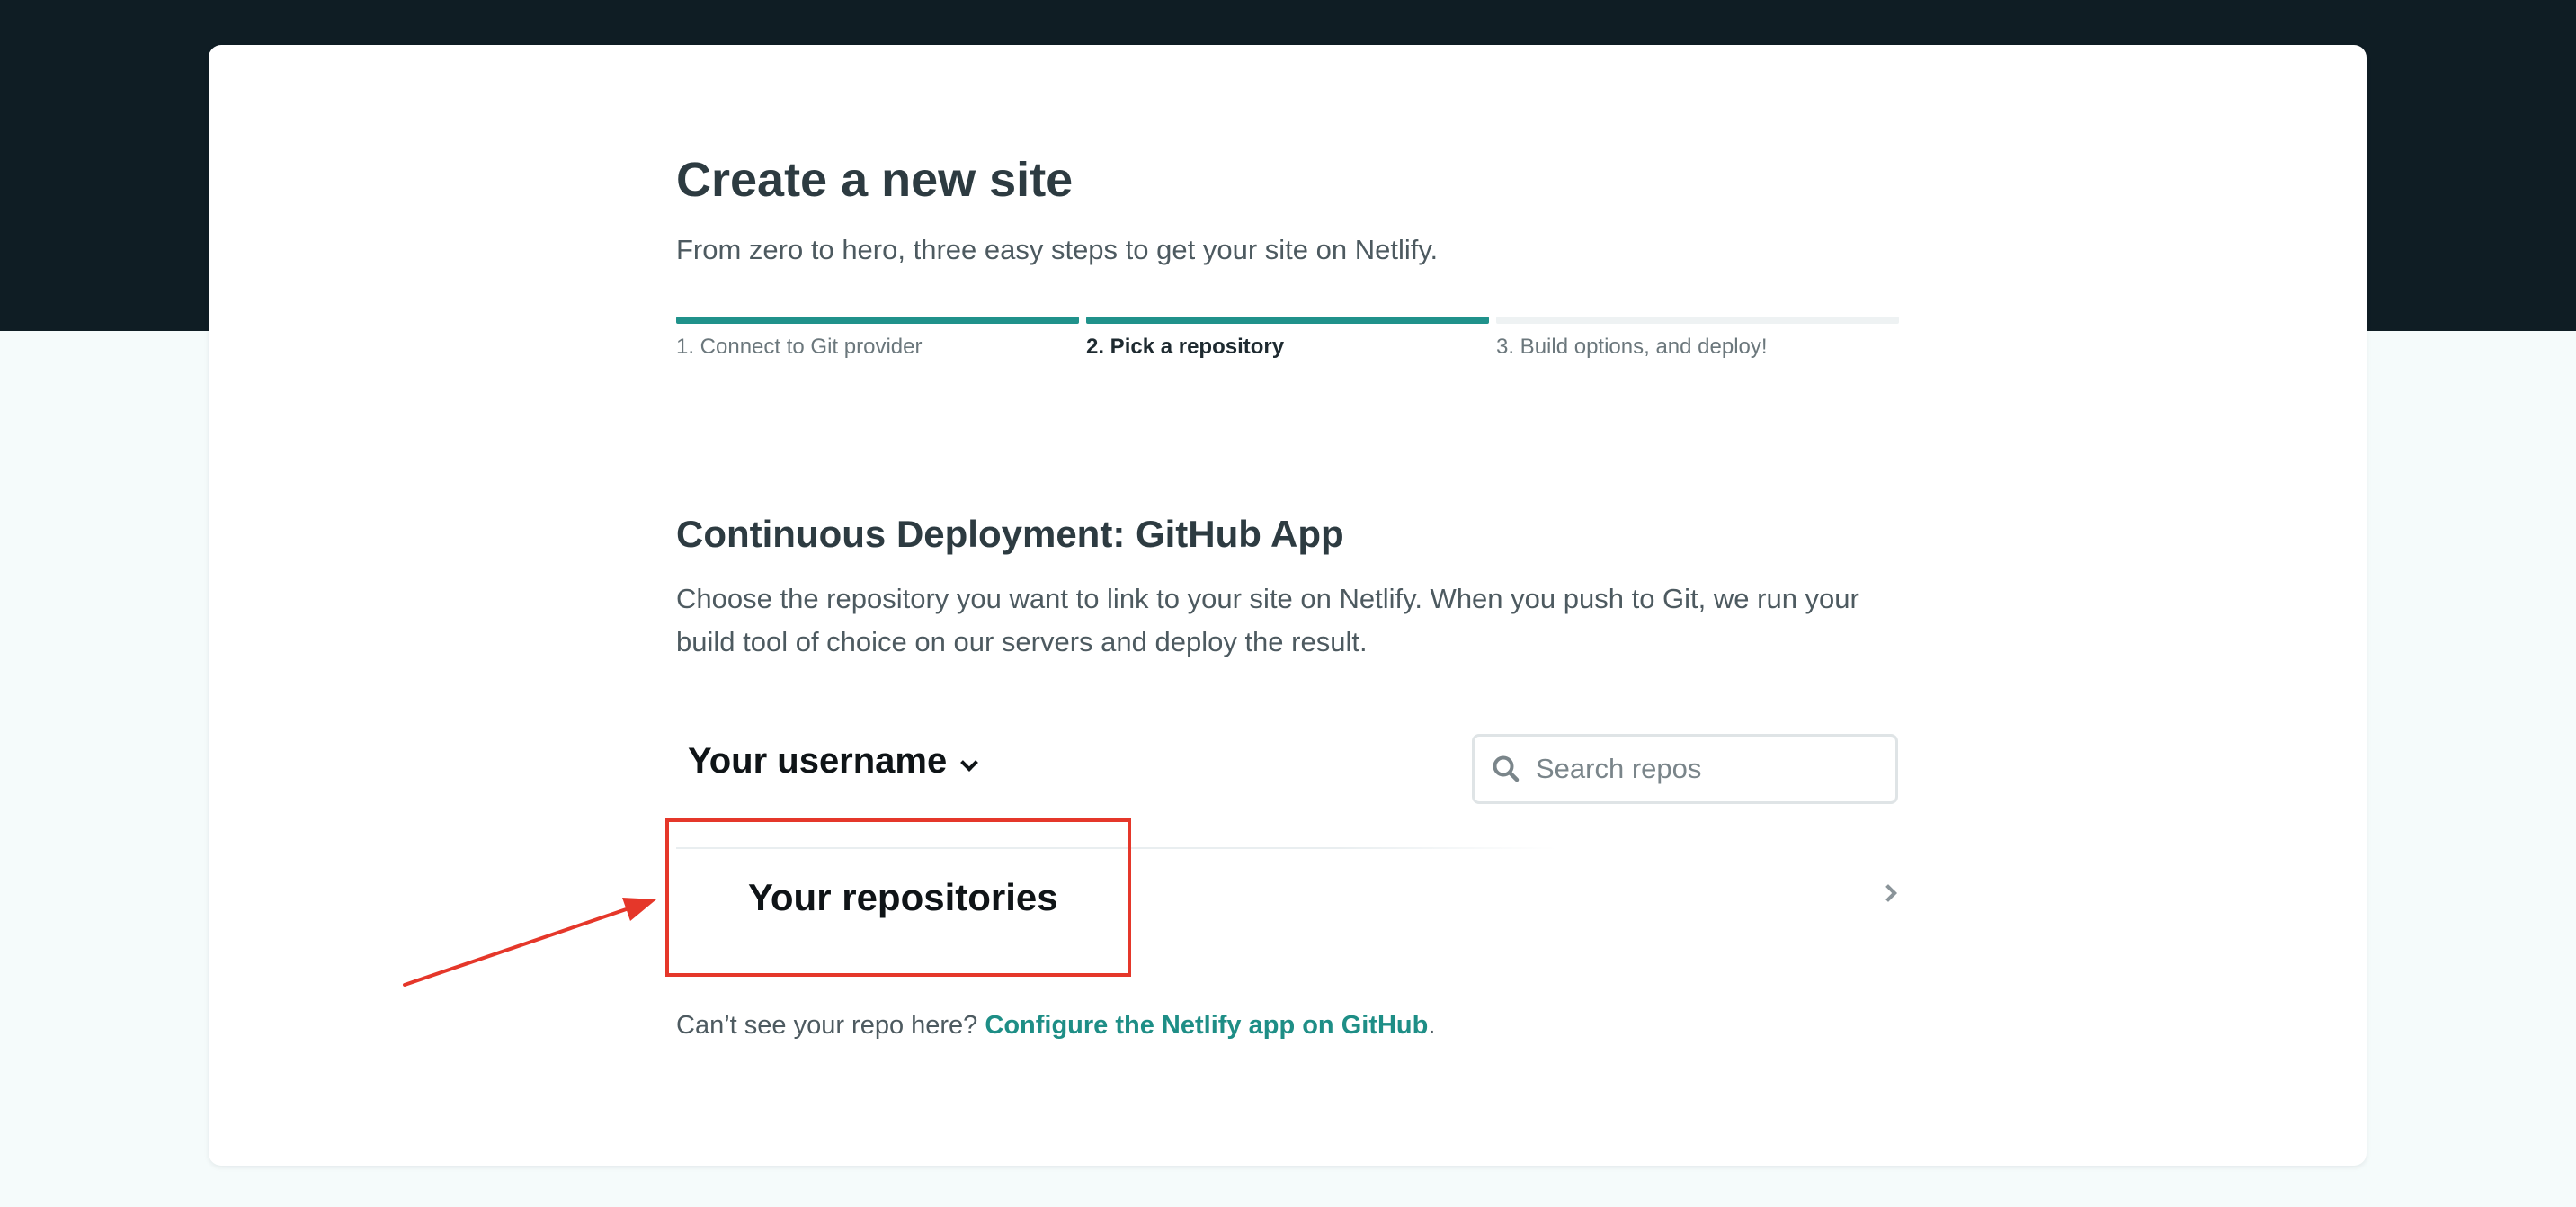 The width and height of the screenshot is (2576, 1207). Describe the element at coordinates (831, 1025) in the screenshot. I see `help-note-text: Can’t see your repo here?` at that location.